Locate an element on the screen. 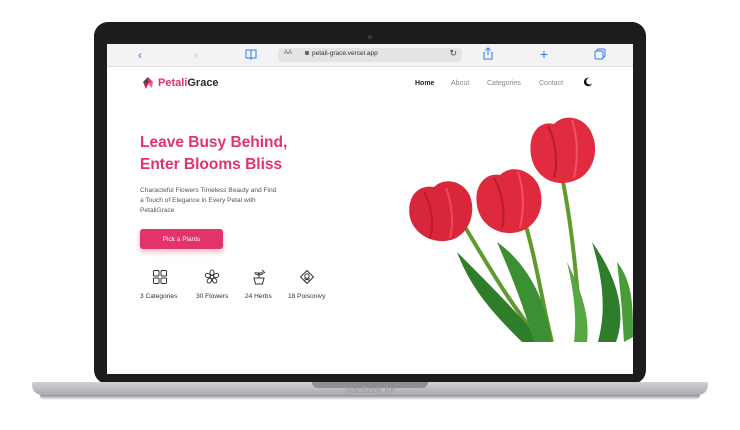 This screenshot has height=430, width=740. herb-pot-icon is located at coordinates (259, 277).